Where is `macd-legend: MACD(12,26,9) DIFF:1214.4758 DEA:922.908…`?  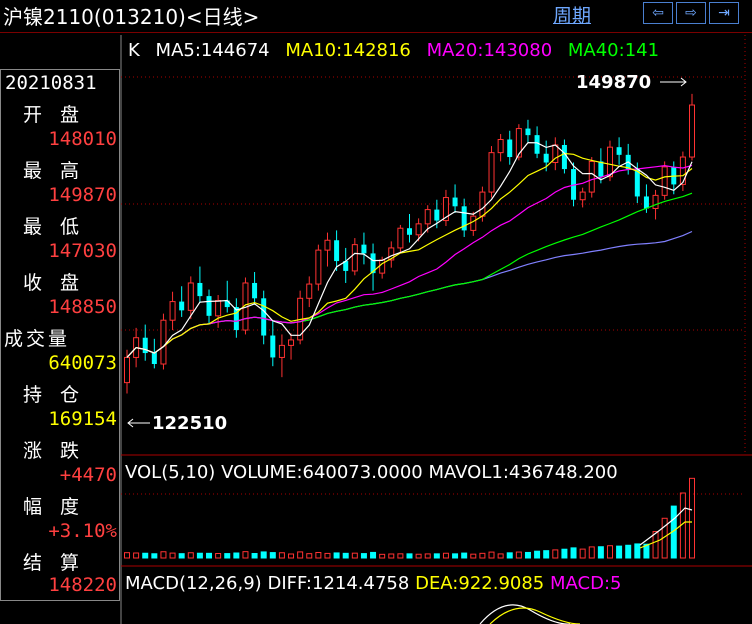 macd-legend: MACD(12,26,9) DIFF:1214.4758 DEA:922.908… is located at coordinates (373, 583).